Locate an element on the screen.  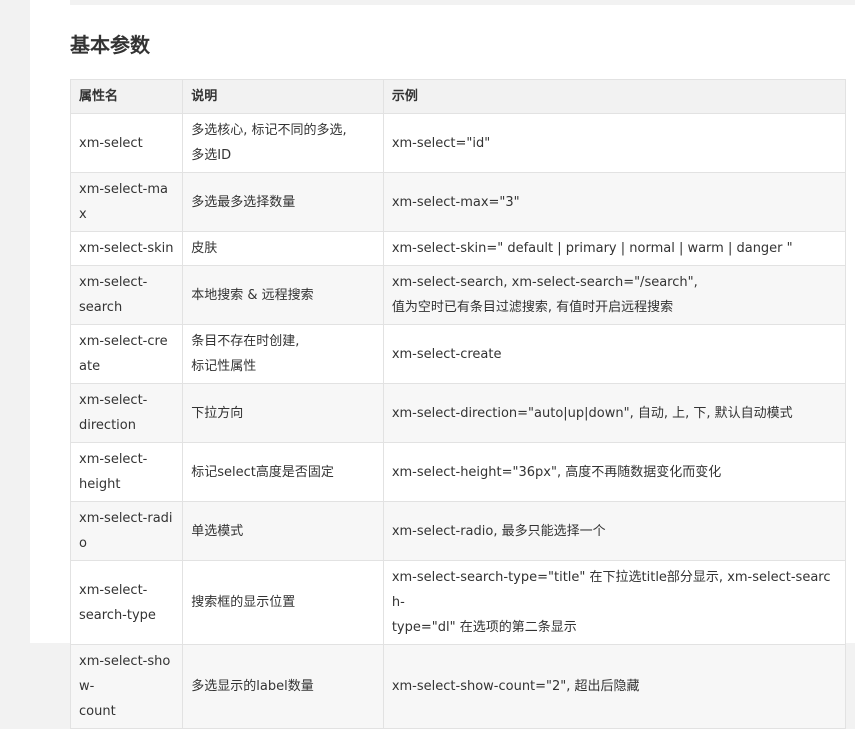
cell-example: xm-select-create is located at coordinates (614, 354).